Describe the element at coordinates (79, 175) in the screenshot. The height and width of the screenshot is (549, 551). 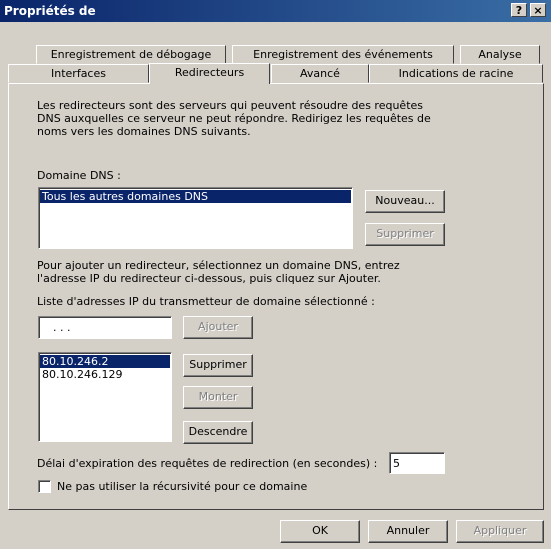
I see `dns-domain-label: Domaine DNS :` at that location.